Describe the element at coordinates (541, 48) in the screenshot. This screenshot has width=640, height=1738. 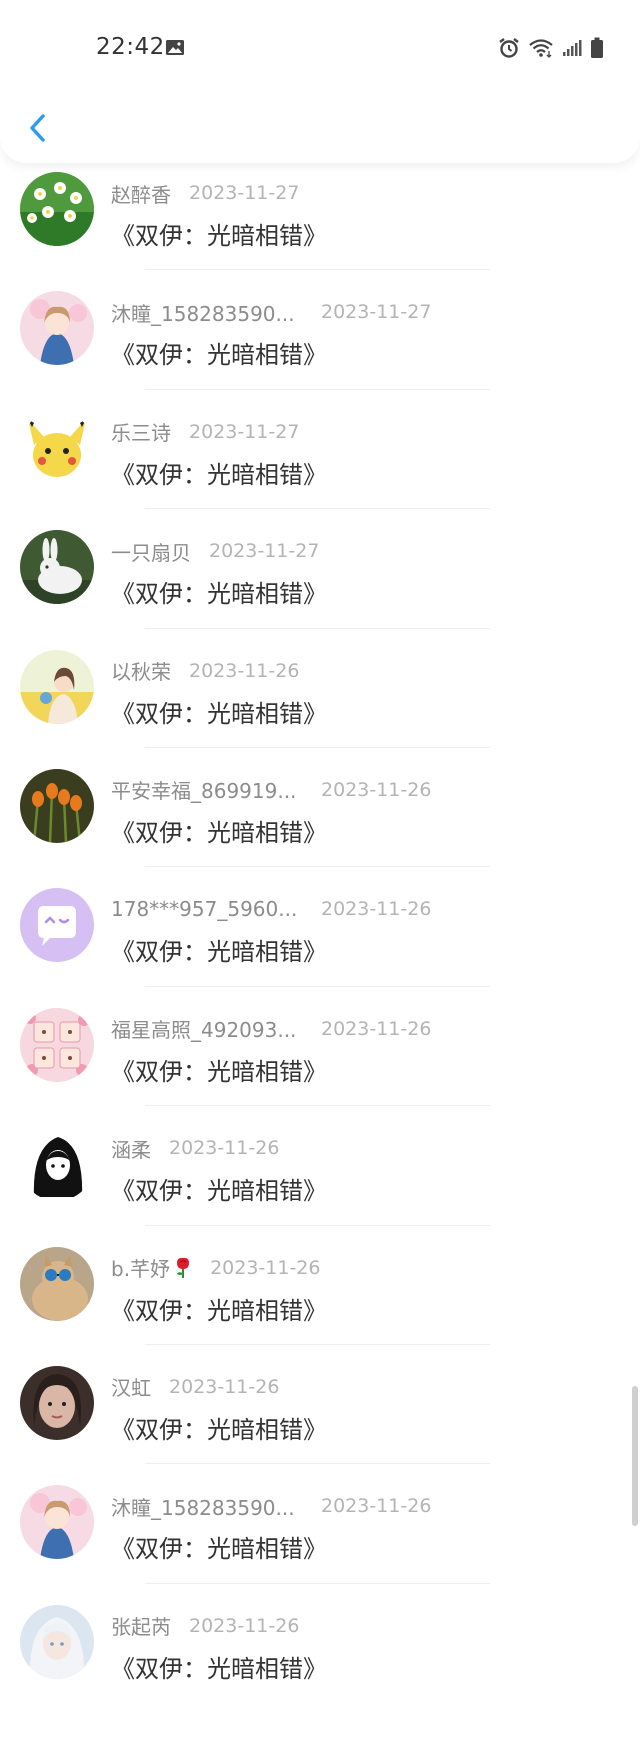
I see `wifi-icon` at that location.